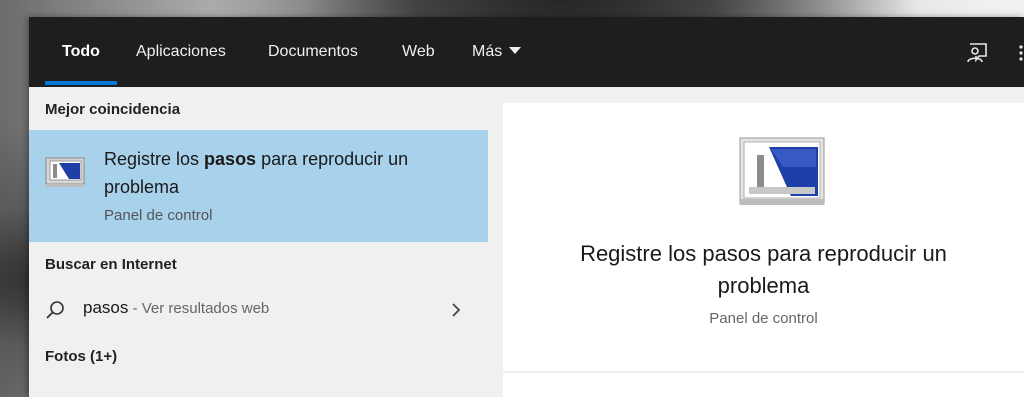 This screenshot has height=397, width=1024. I want to click on preview-subtitle: Panel de control, so click(763, 318).